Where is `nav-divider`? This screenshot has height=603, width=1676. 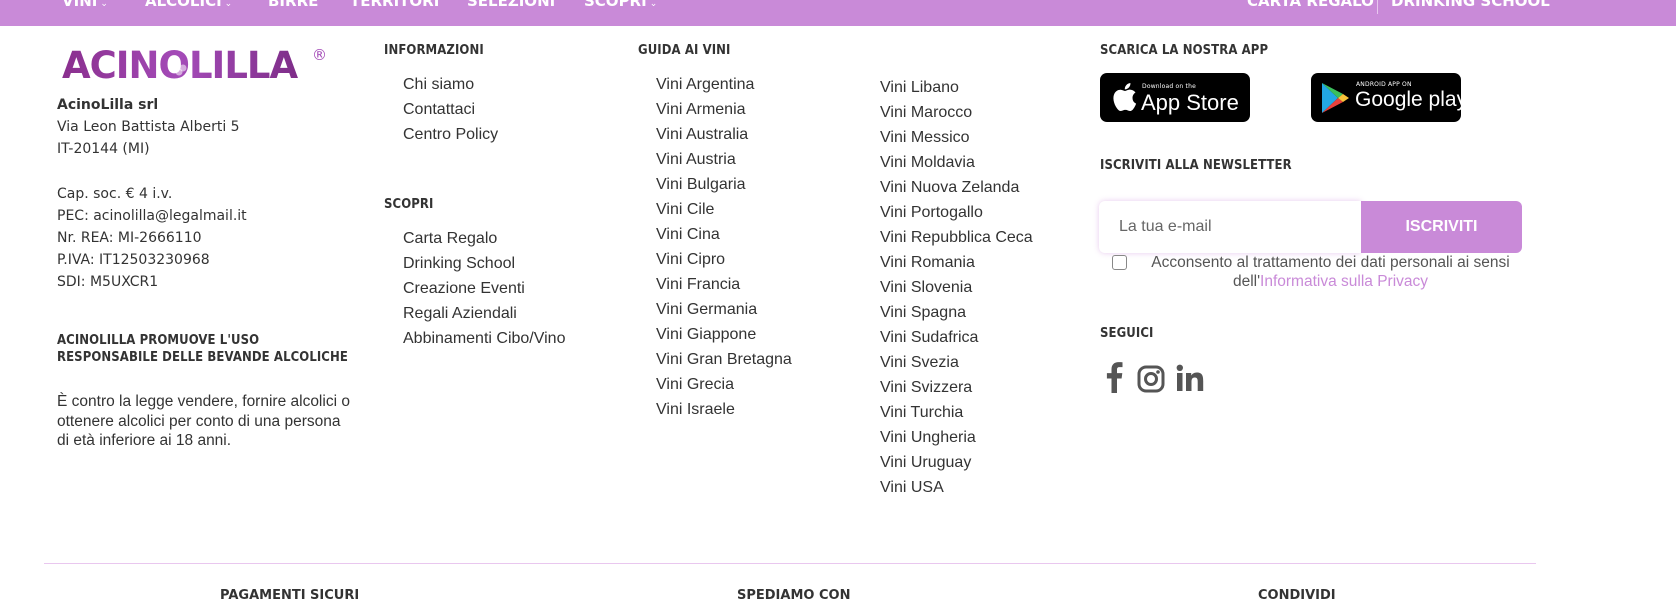 nav-divider is located at coordinates (1377, 7).